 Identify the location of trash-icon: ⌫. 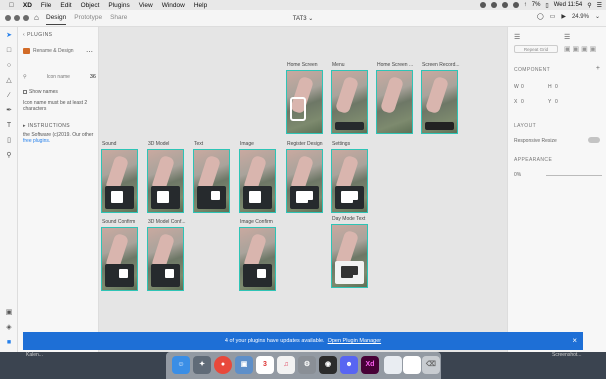
(431, 365).